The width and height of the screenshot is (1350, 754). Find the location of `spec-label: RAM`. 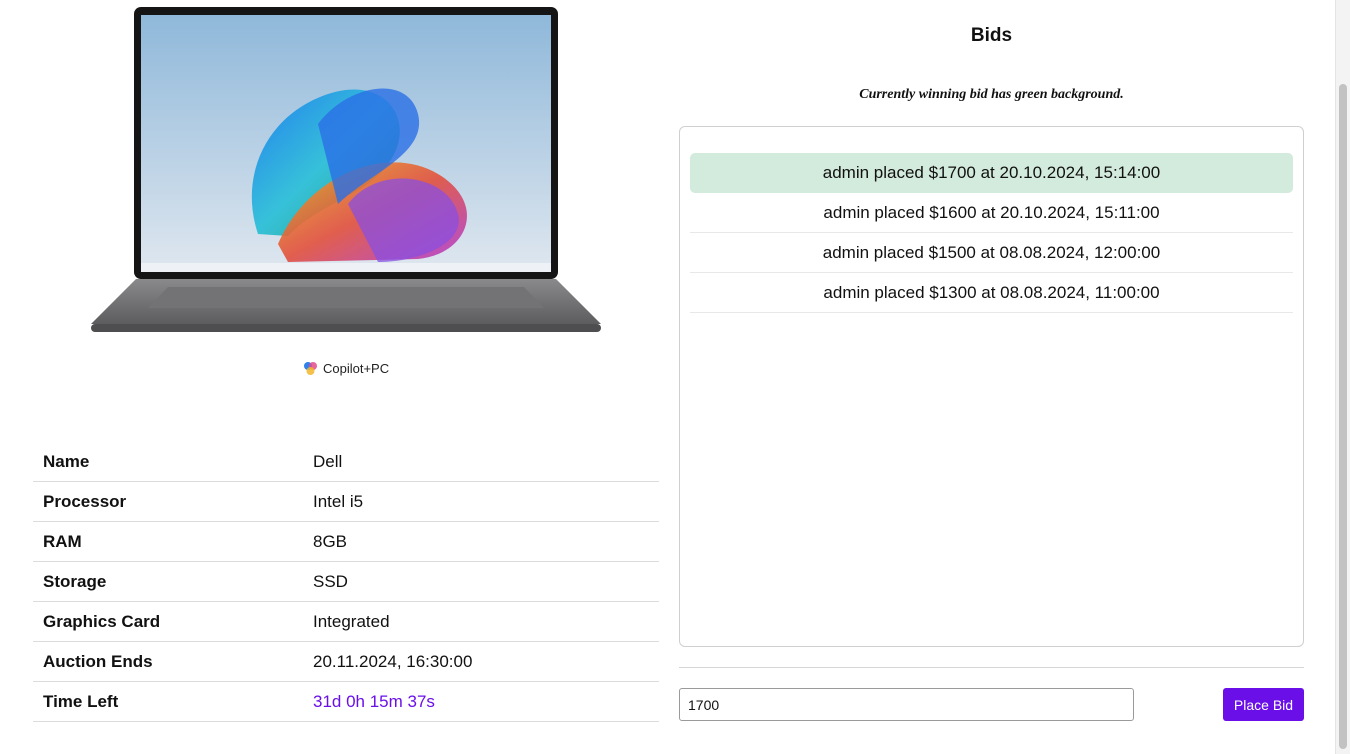

spec-label: RAM is located at coordinates (168, 541).